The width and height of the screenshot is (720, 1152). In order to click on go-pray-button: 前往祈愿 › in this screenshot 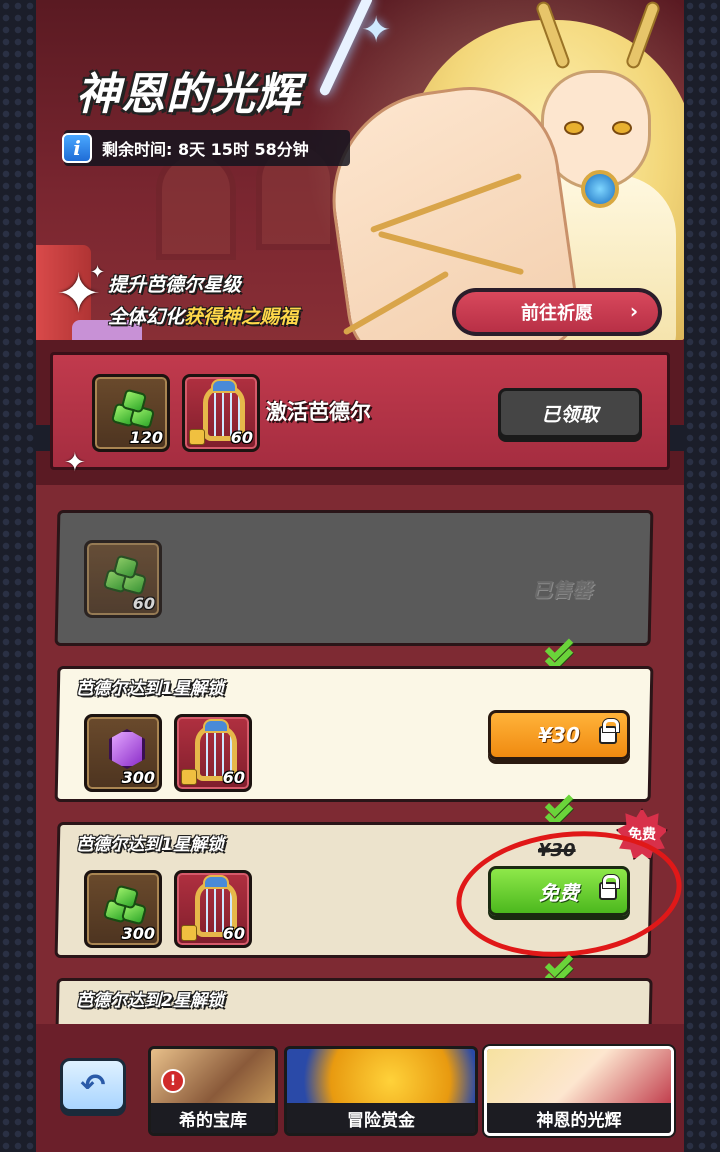, I will do `click(557, 312)`.